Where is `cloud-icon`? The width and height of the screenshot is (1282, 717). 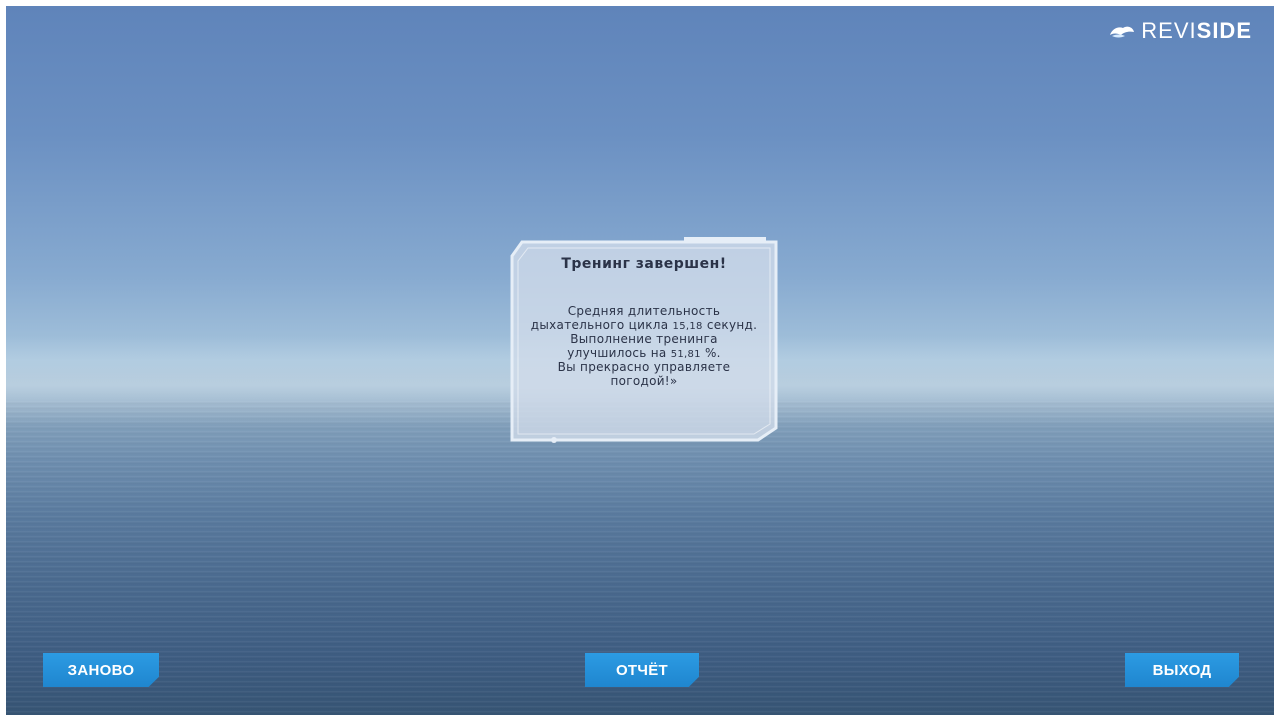 cloud-icon is located at coordinates (1122, 32).